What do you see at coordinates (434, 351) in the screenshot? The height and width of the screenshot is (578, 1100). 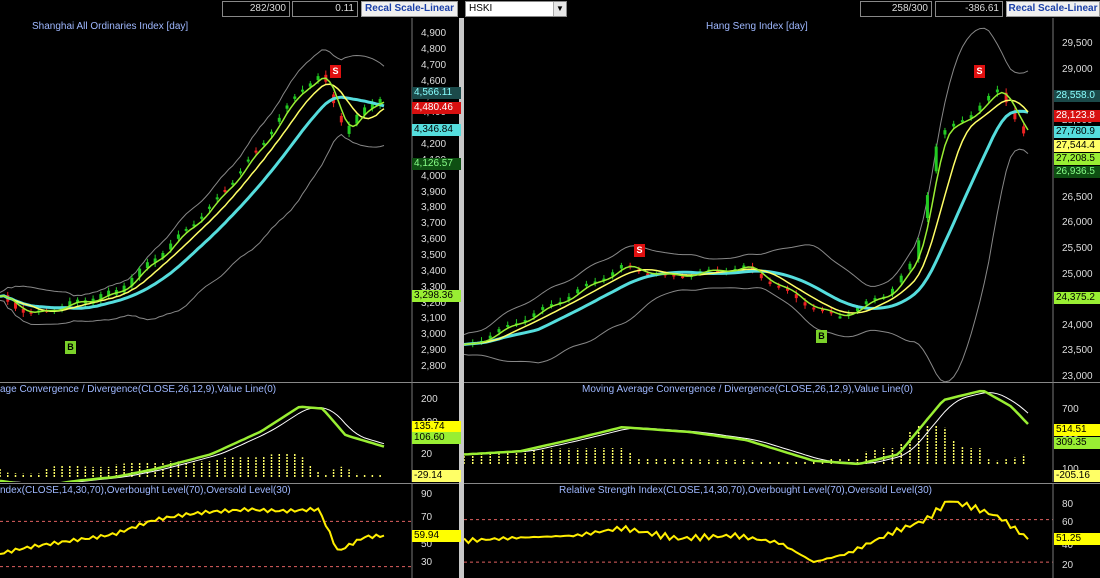 I see `price-axis-tick: 2,900` at bounding box center [434, 351].